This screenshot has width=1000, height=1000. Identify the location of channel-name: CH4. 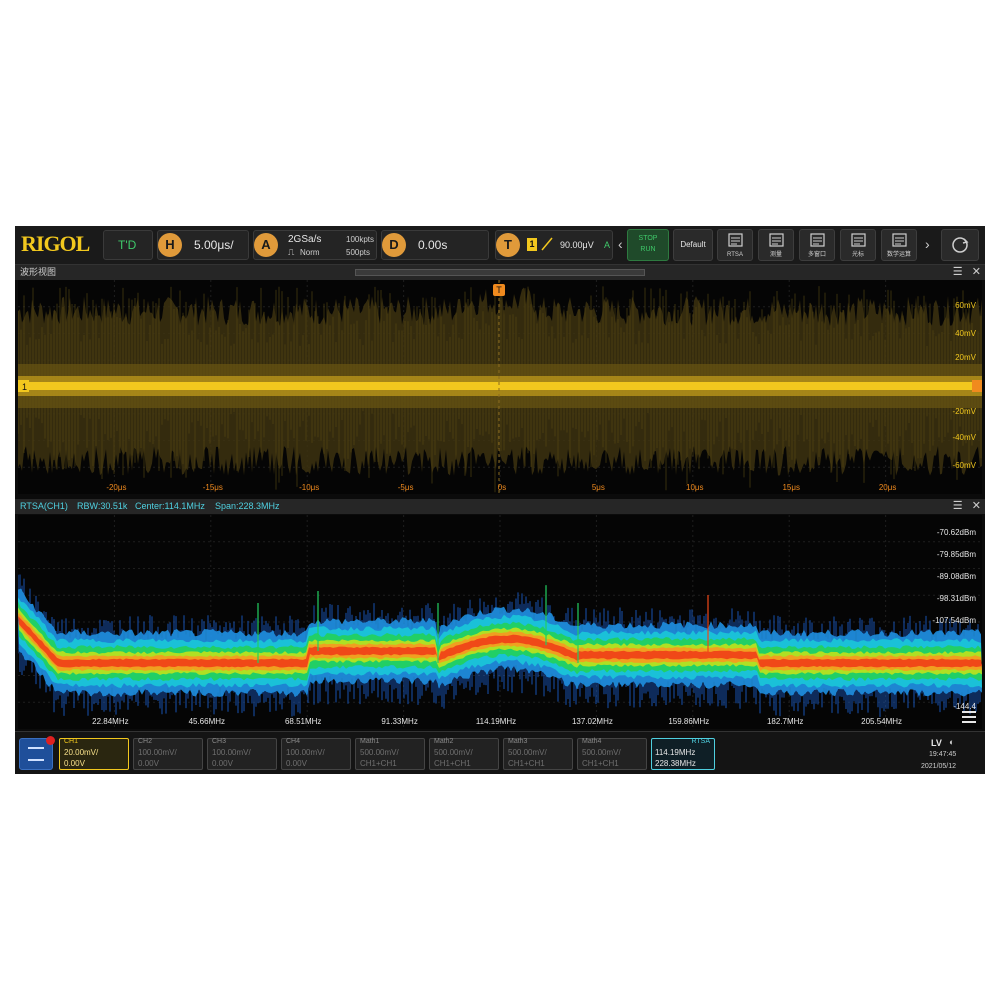
(293, 741).